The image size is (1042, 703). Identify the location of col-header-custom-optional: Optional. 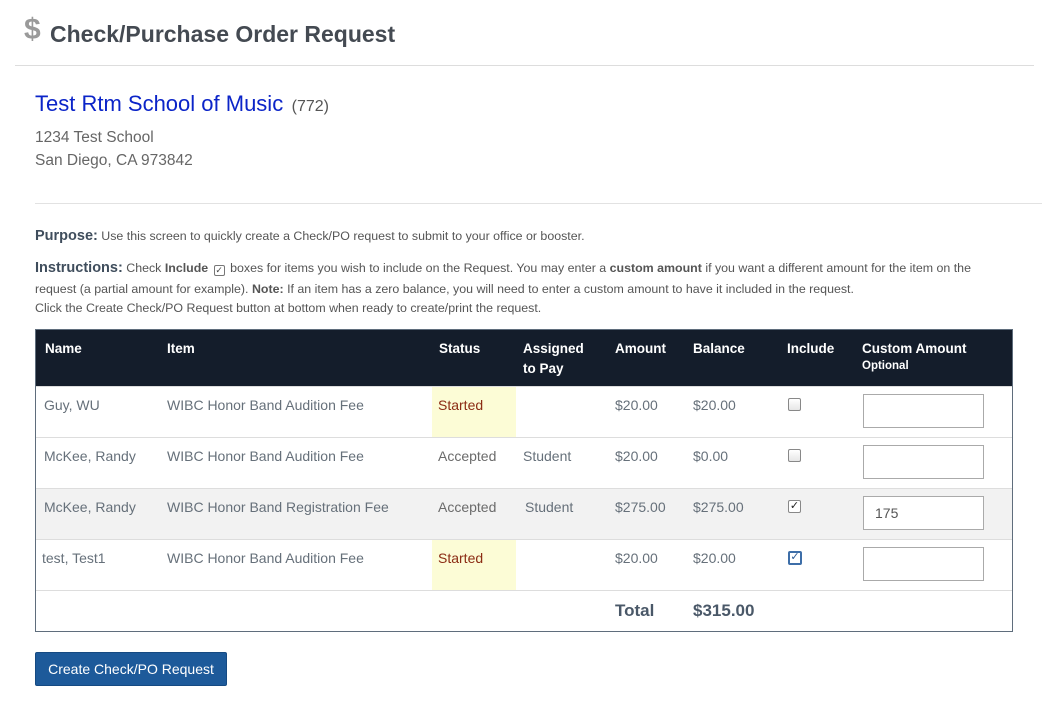
(885, 366).